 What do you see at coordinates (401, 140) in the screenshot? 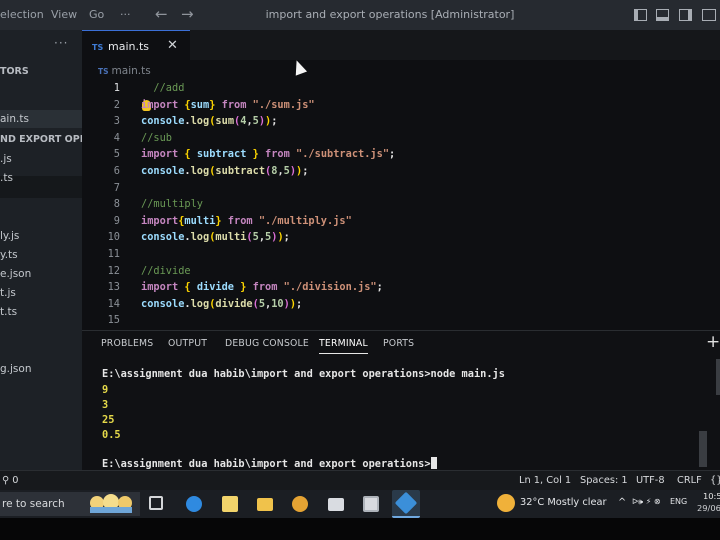
I see `code-line: 4 //sub` at bounding box center [401, 140].